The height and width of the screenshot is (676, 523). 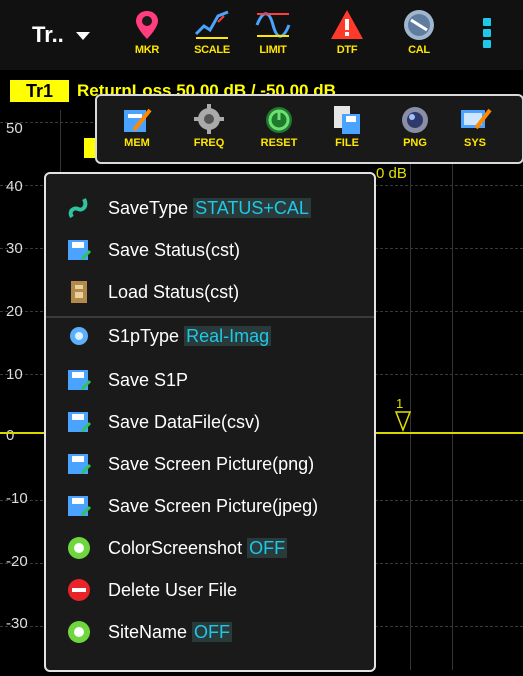 I want to click on gear-icon, so click(x=209, y=119).